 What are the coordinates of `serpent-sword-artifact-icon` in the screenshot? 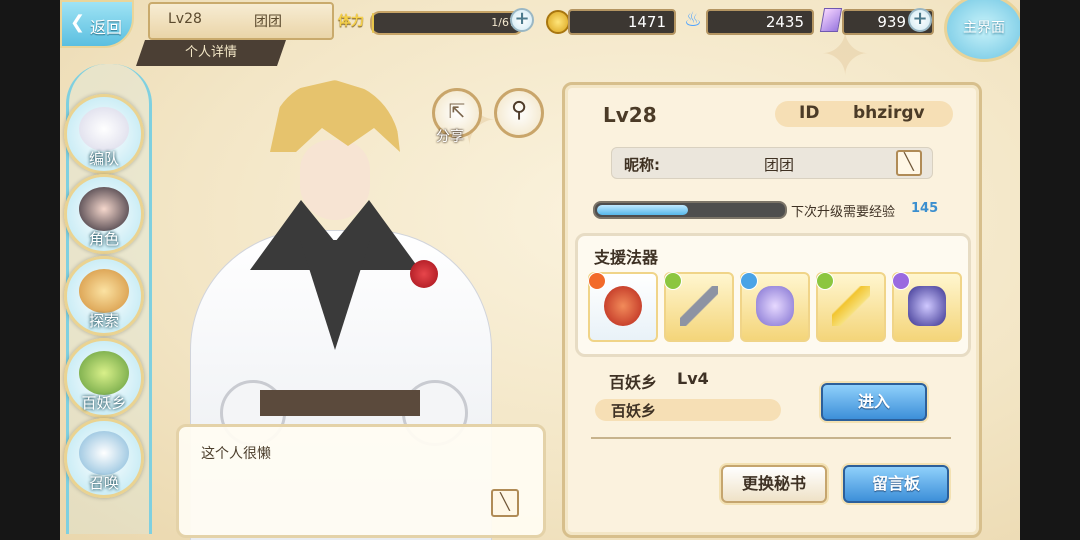 It's located at (775, 306).